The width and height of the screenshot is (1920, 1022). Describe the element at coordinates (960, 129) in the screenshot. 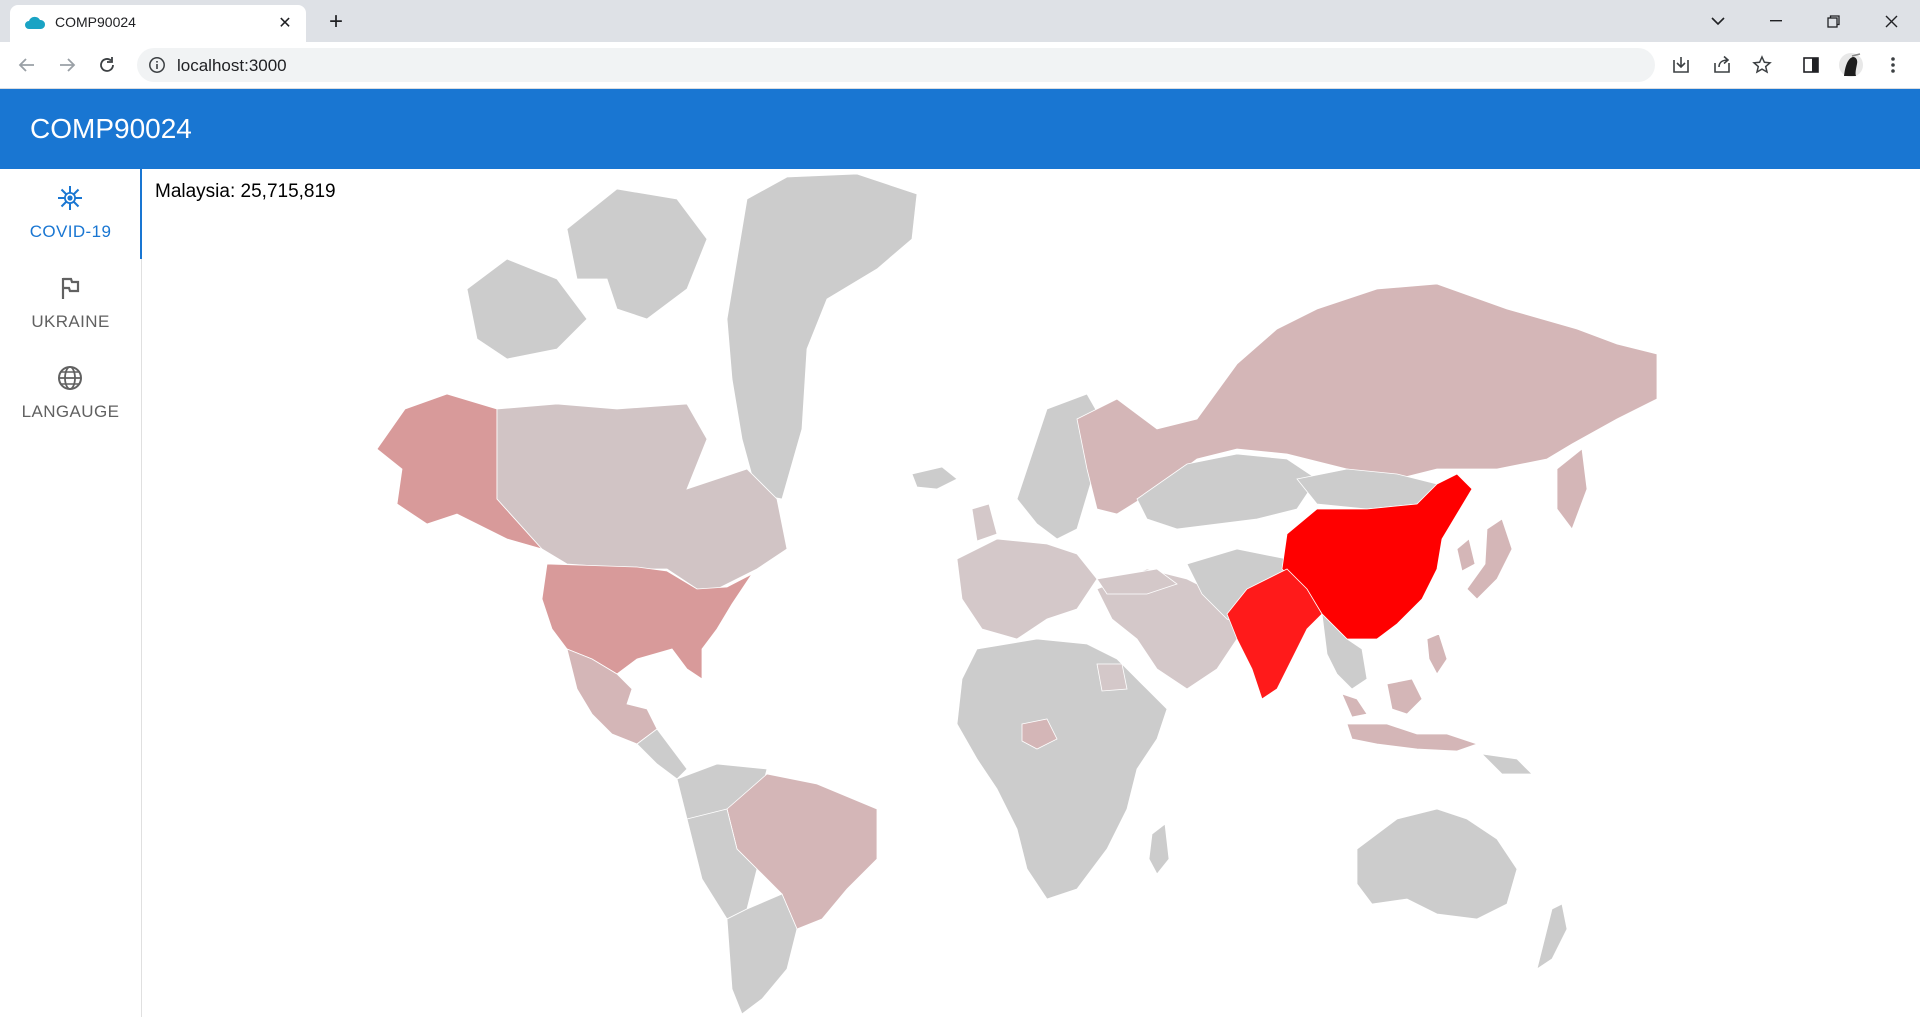

I see `app-header: COMP90024` at that location.